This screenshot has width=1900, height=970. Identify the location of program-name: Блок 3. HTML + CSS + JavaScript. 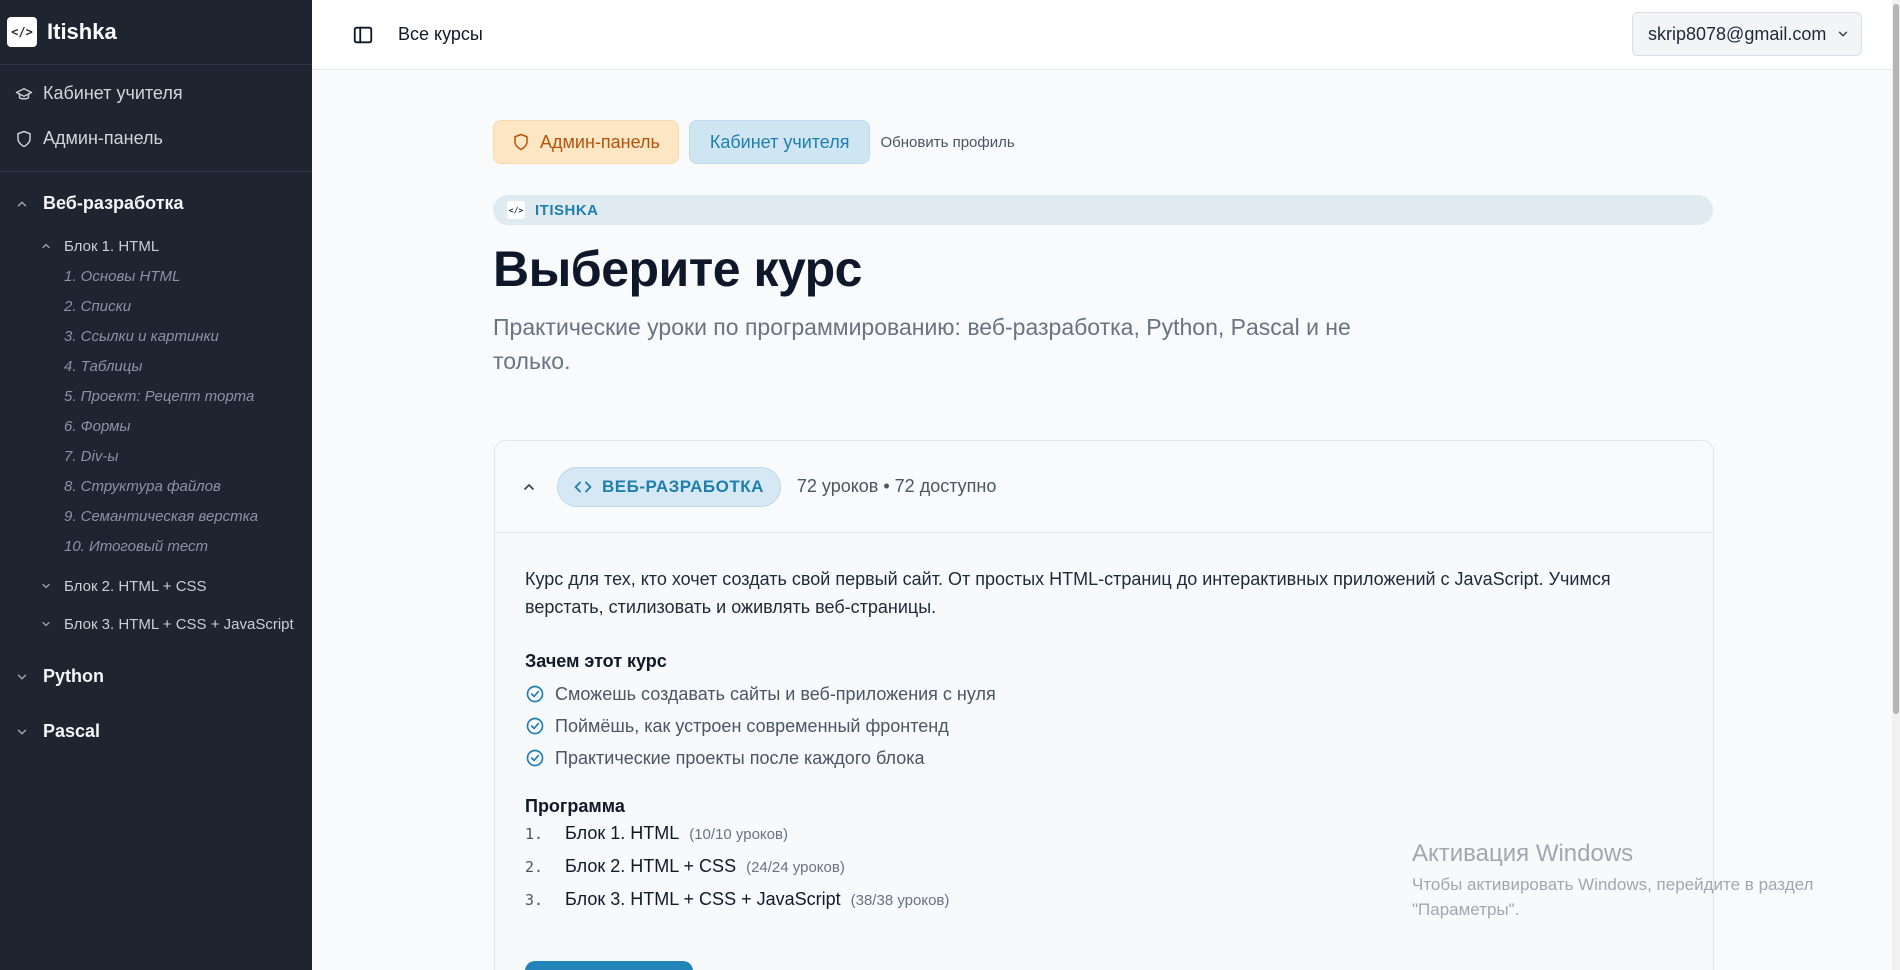
(703, 899).